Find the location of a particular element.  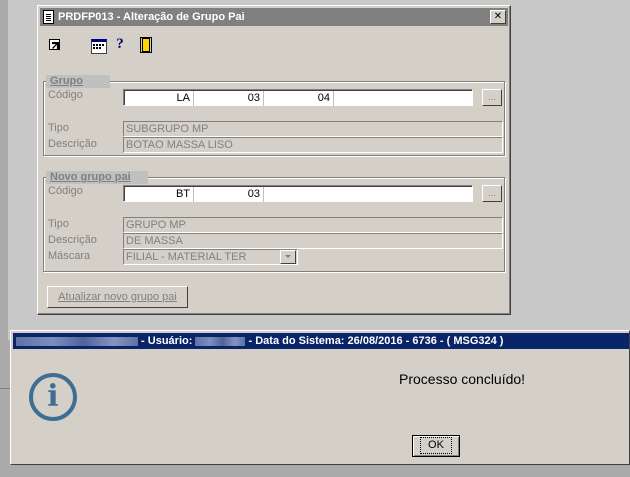

grupo-codigo-field: LA 03 04 is located at coordinates (298, 97).